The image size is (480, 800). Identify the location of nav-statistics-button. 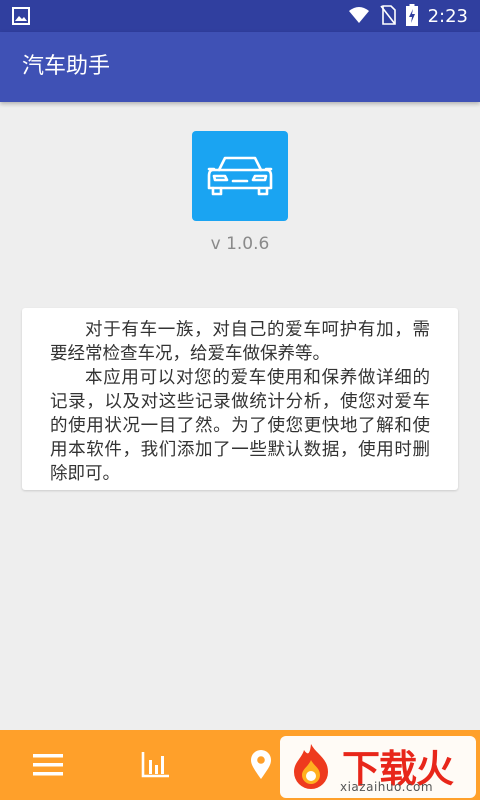
(155, 765).